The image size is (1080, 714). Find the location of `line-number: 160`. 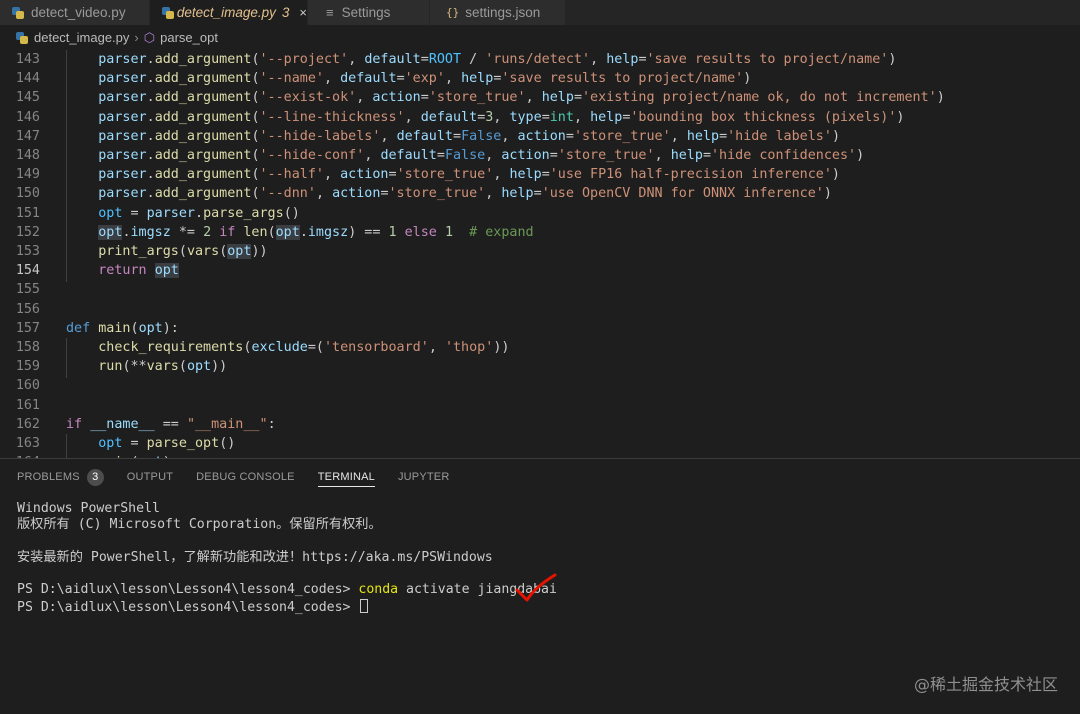

line-number: 160 is located at coordinates (27, 386).